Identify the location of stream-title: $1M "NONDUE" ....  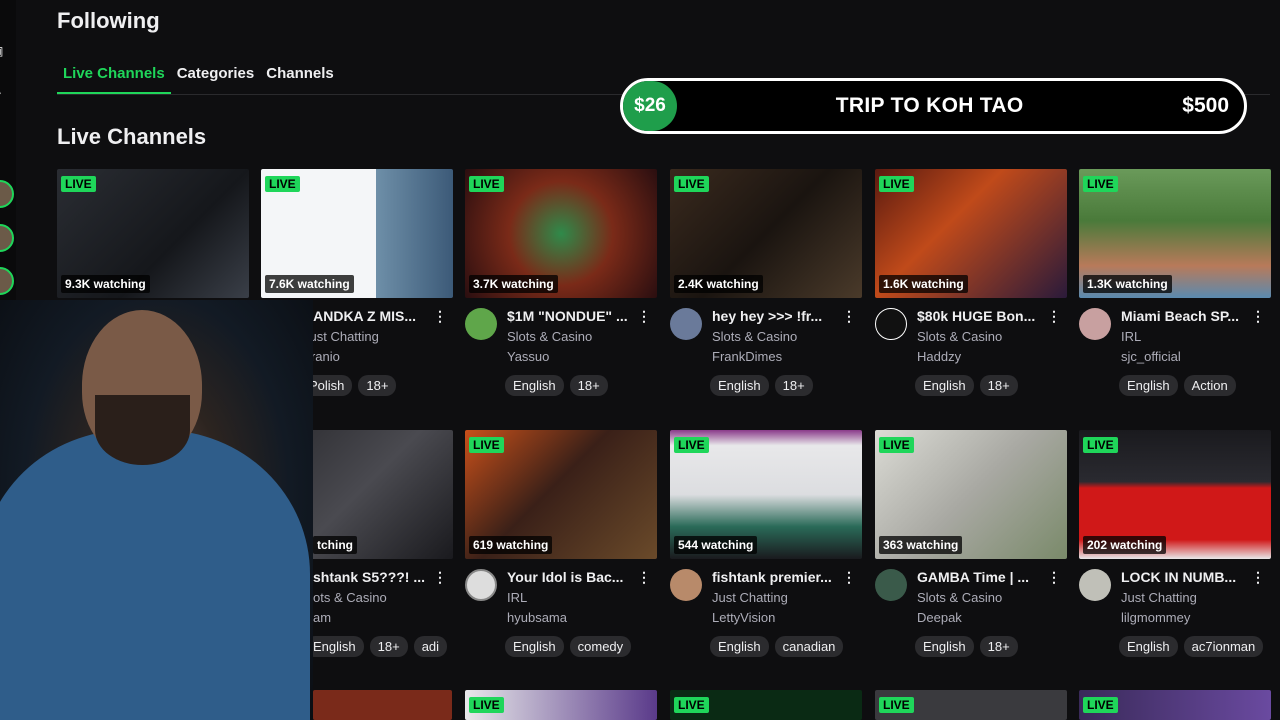
(568, 316).